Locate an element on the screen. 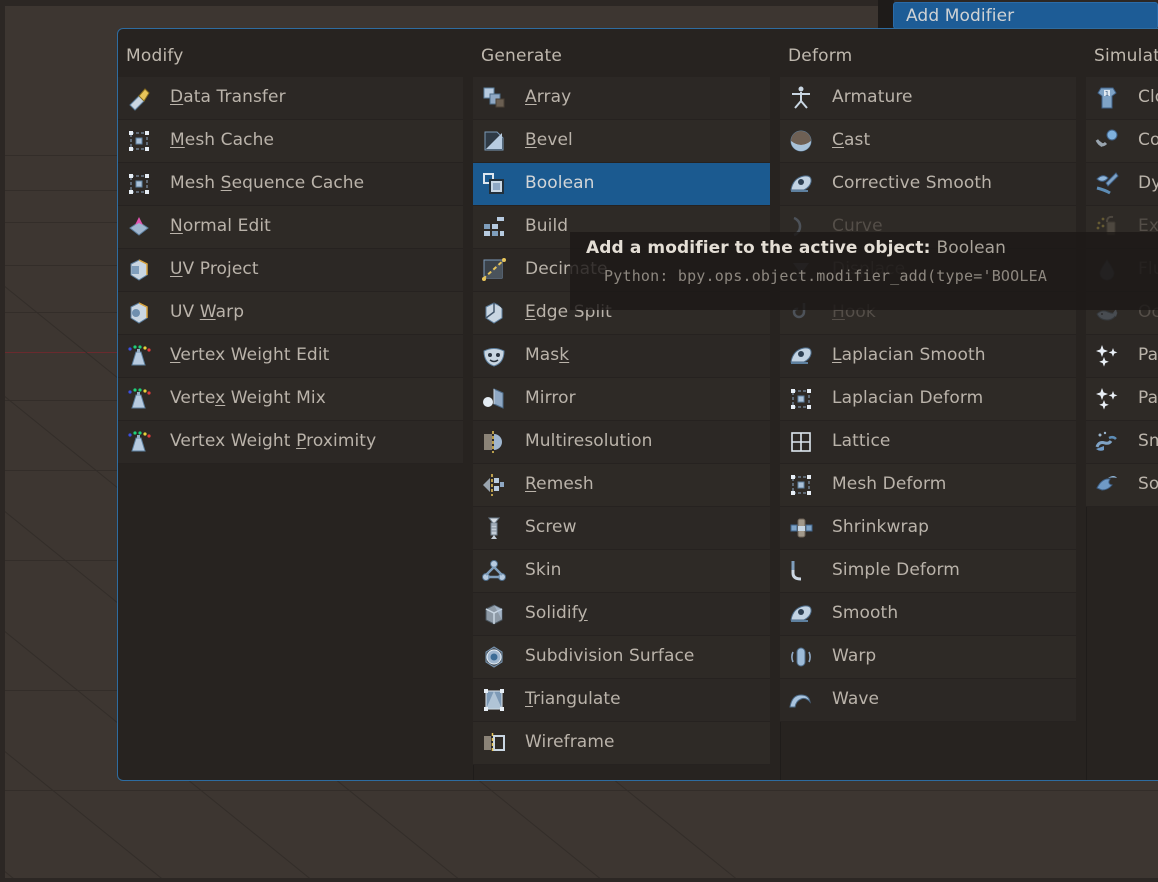 This screenshot has height=882, width=1158. particle-instance-icon is located at coordinates (1107, 356).